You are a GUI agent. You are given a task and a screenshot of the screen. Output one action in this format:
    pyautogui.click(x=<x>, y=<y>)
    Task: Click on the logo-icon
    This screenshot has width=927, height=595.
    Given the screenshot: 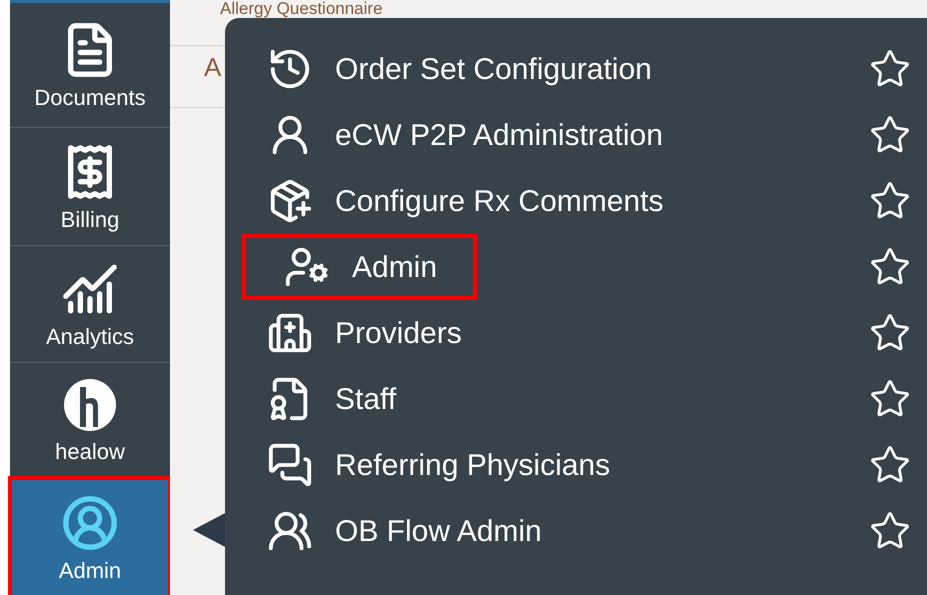 What is the action you would take?
    pyautogui.click(x=90, y=405)
    